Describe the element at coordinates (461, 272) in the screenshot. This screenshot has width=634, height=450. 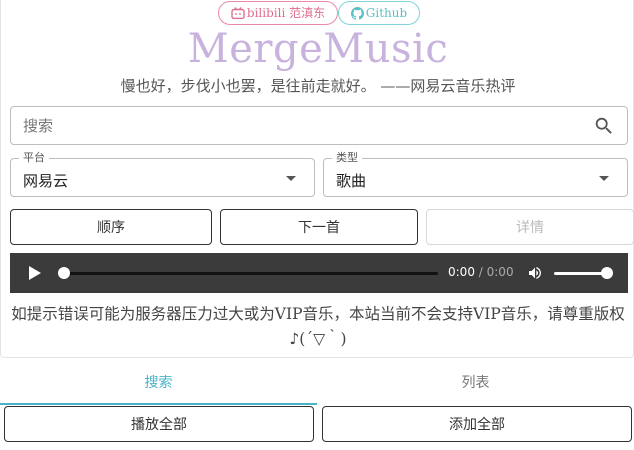
I see `current-time: 0:00` at that location.